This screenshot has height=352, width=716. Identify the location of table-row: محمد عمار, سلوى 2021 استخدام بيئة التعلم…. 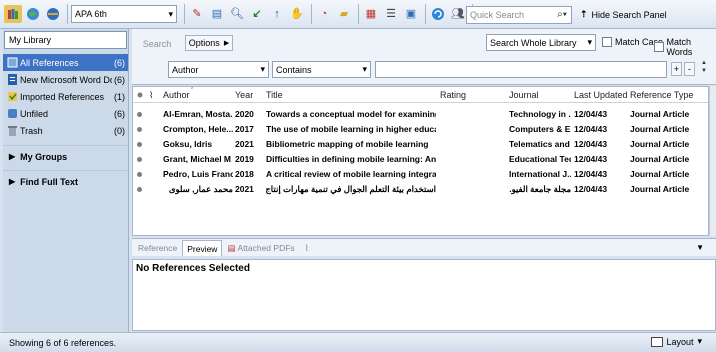
(420, 189).